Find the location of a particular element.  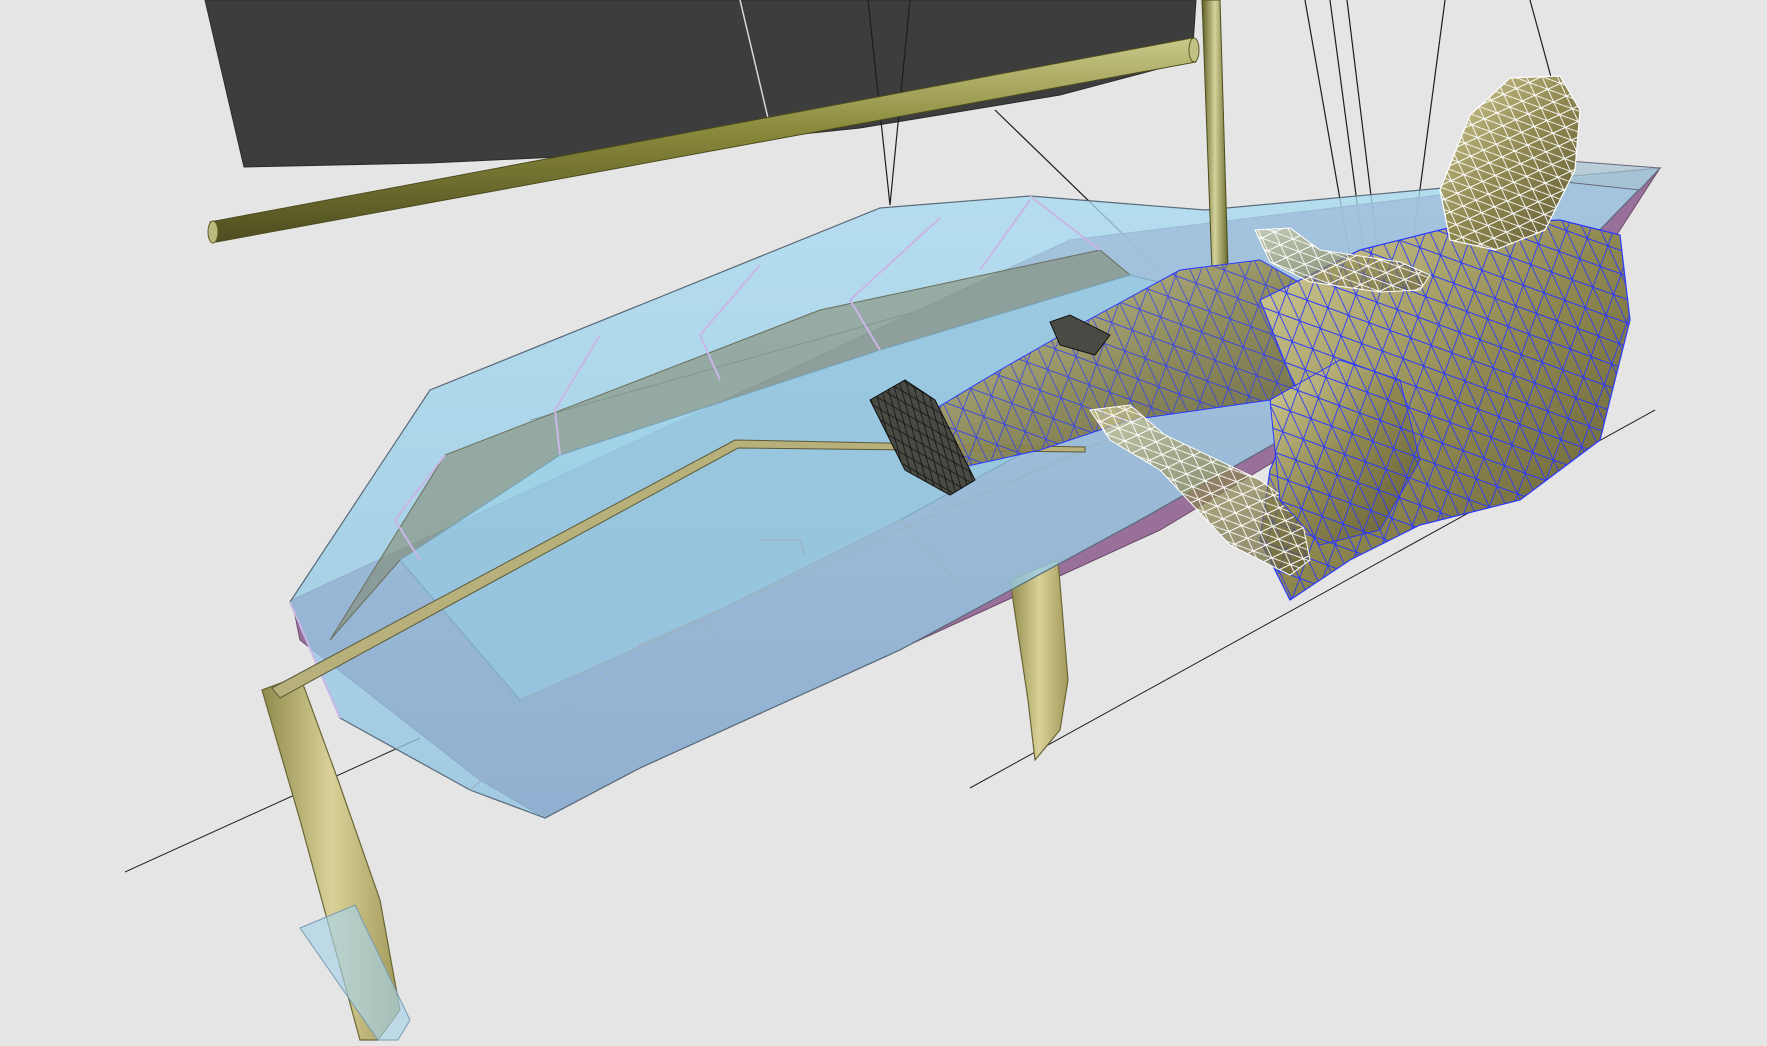

daggerboard is located at coordinates (1039, 660).